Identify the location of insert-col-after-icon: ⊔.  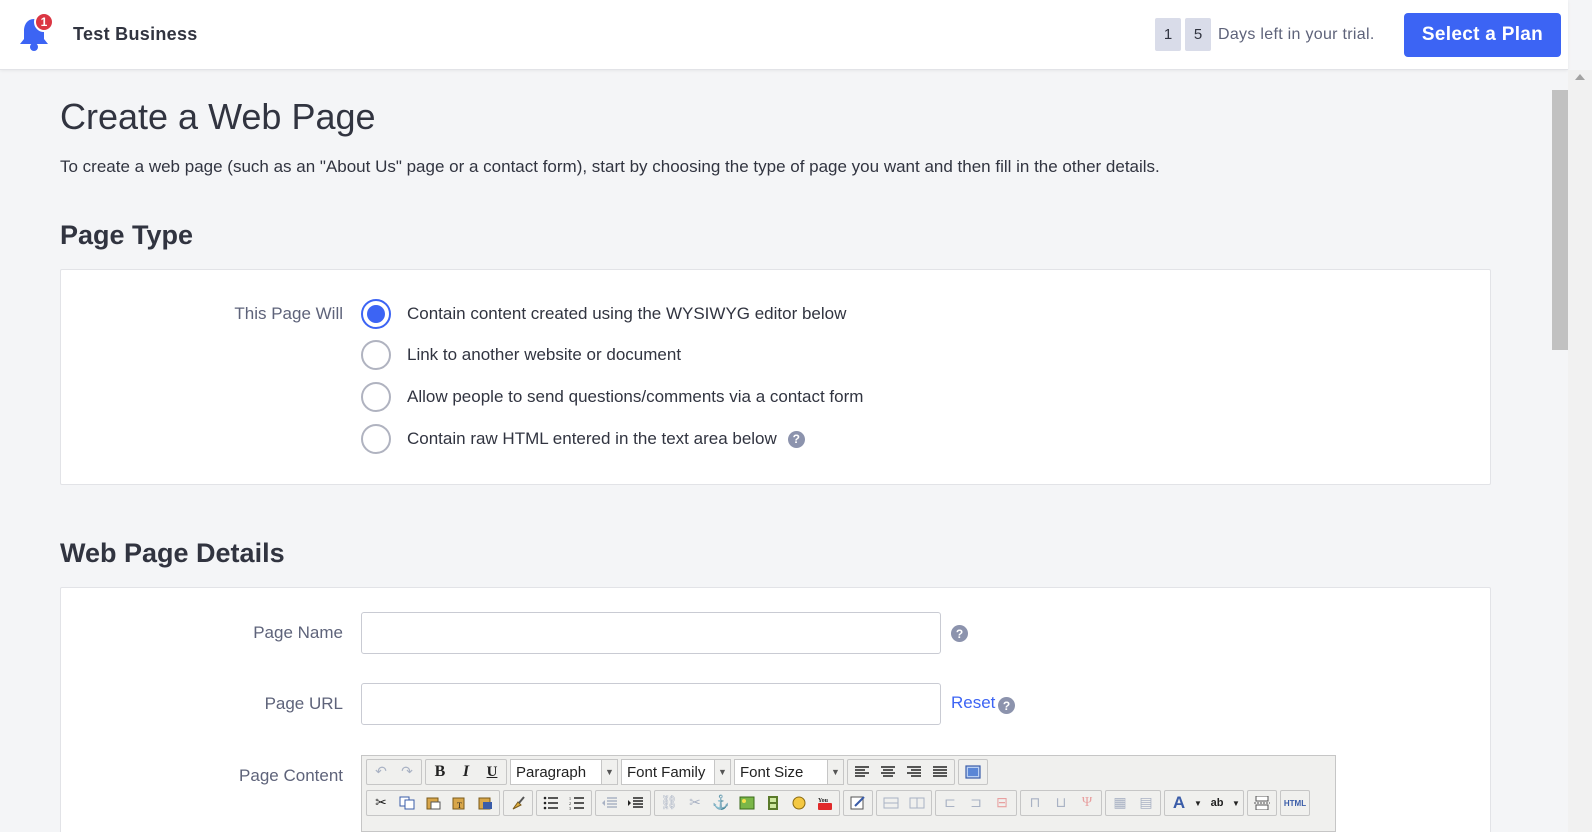
(1061, 803).